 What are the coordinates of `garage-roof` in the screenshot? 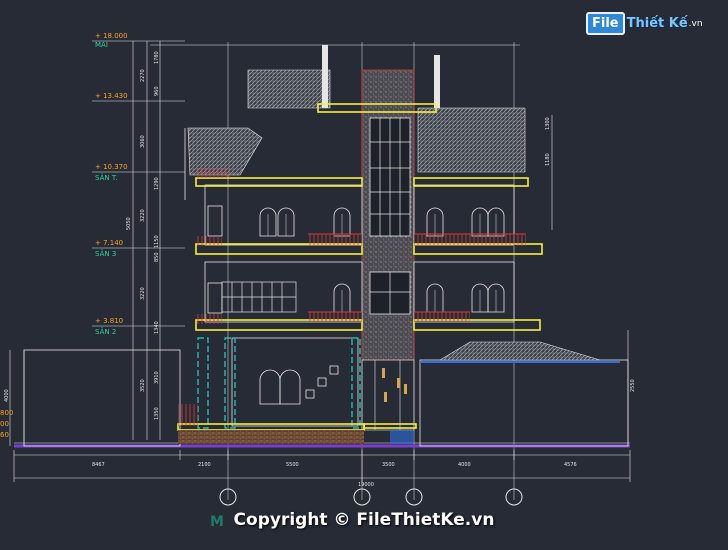 It's located at (519, 351).